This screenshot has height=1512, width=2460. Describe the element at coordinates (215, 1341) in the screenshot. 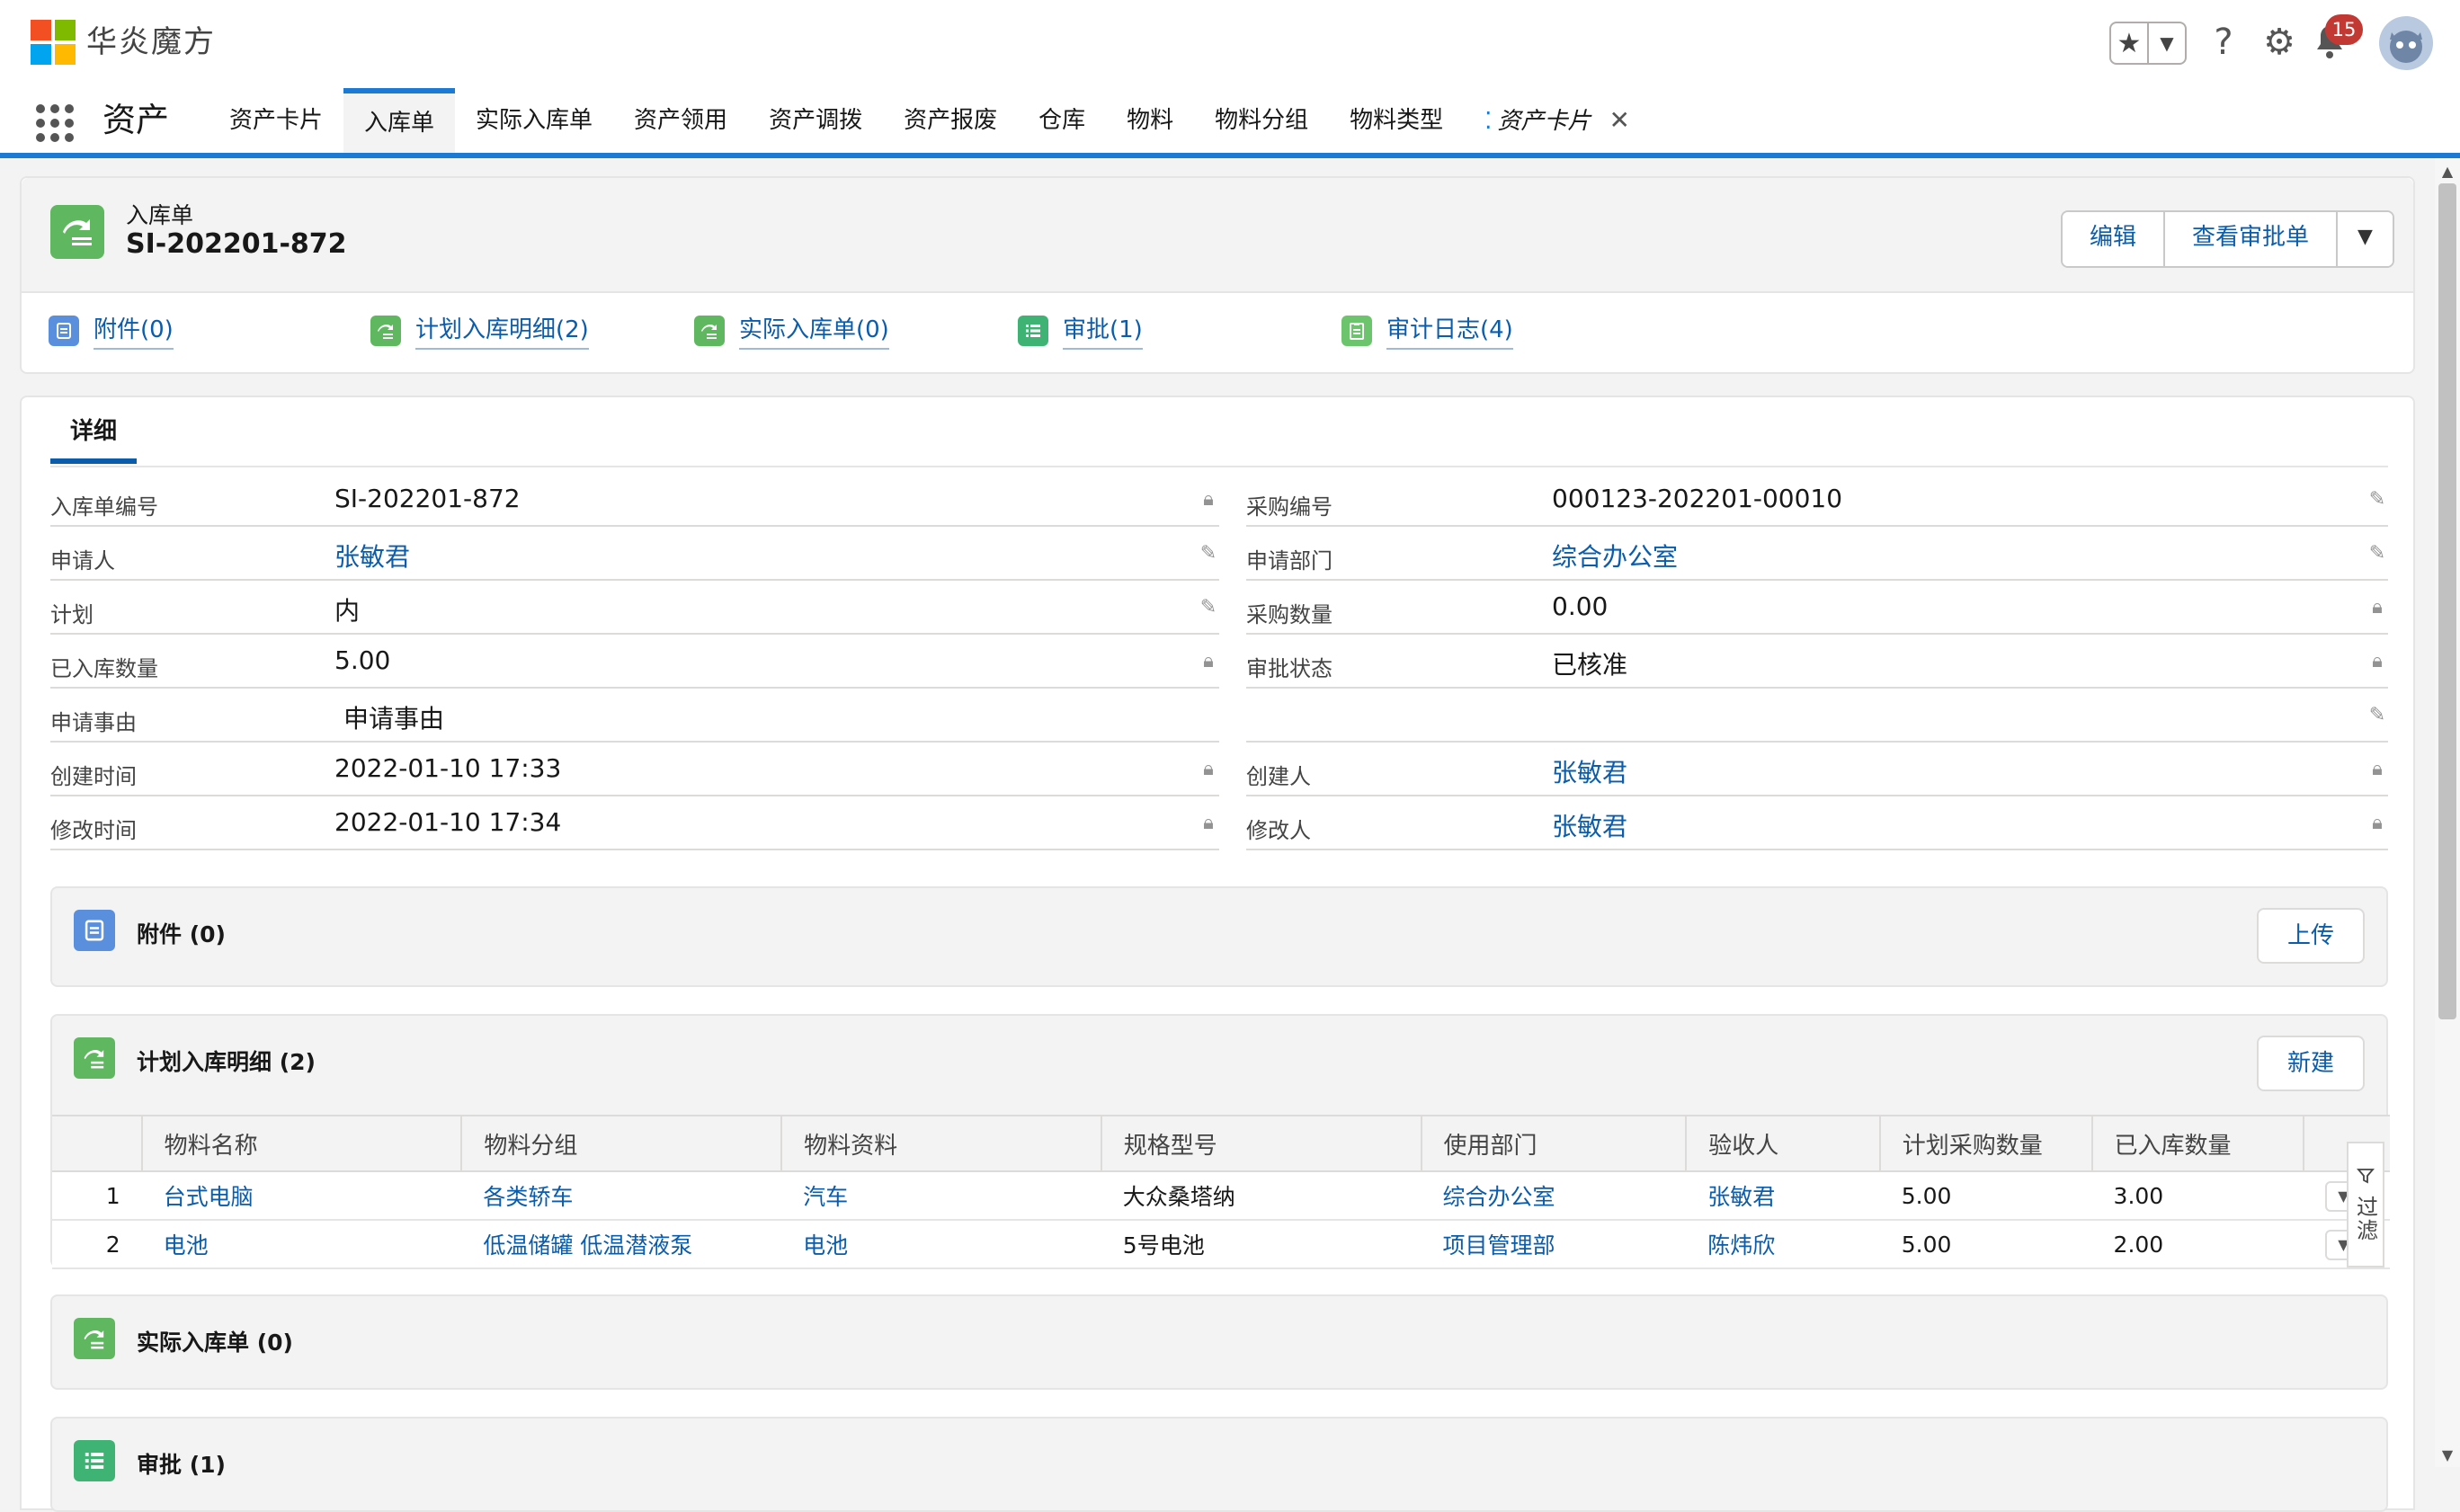

I see `related-list-title: 实际入库单 (0)` at that location.